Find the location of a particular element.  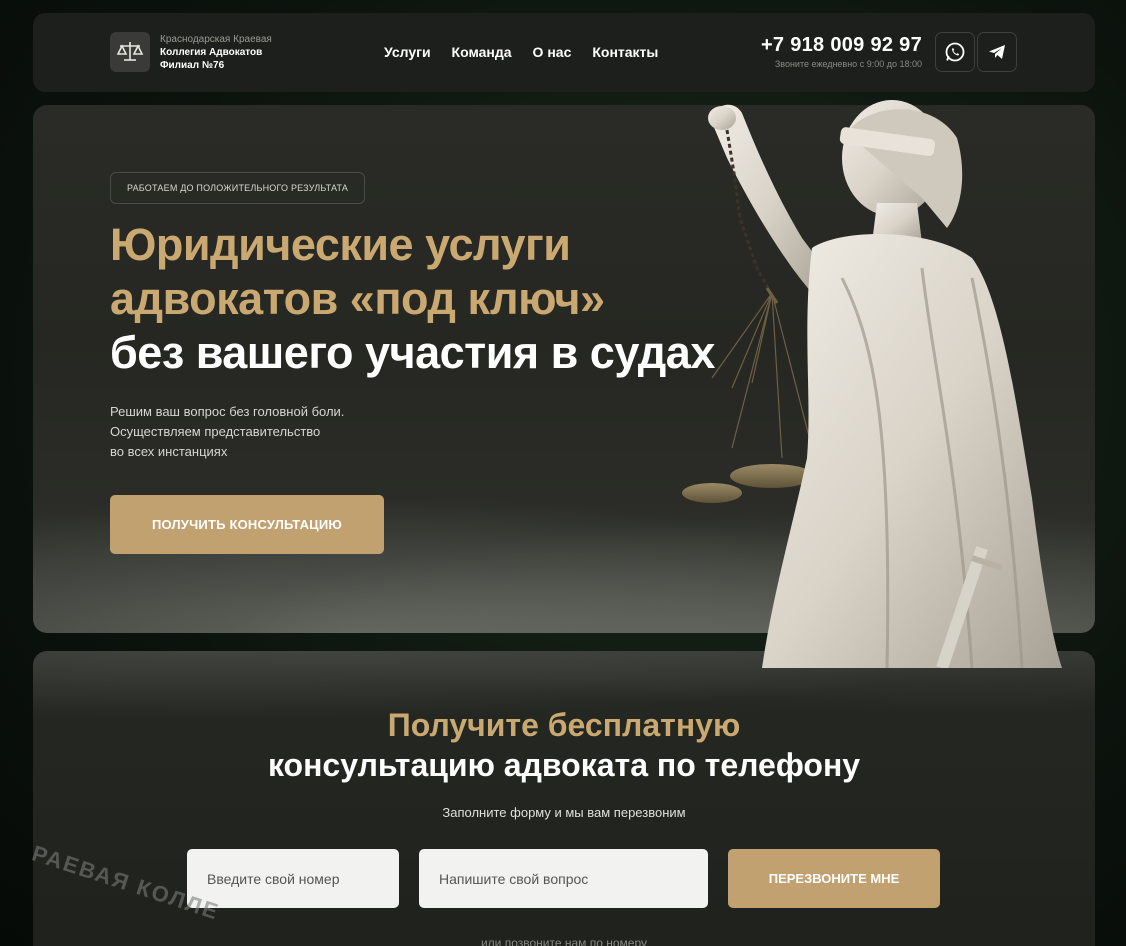

nav-item-contacts: Контакты is located at coordinates (625, 52).